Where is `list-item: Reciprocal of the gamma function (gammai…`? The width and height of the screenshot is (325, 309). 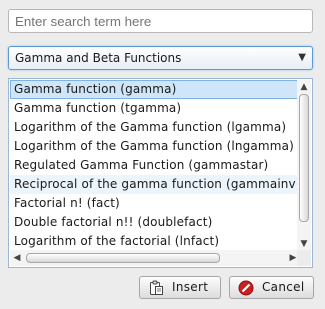
list-item: Reciprocal of the gamma function (gammai… is located at coordinates (155, 184).